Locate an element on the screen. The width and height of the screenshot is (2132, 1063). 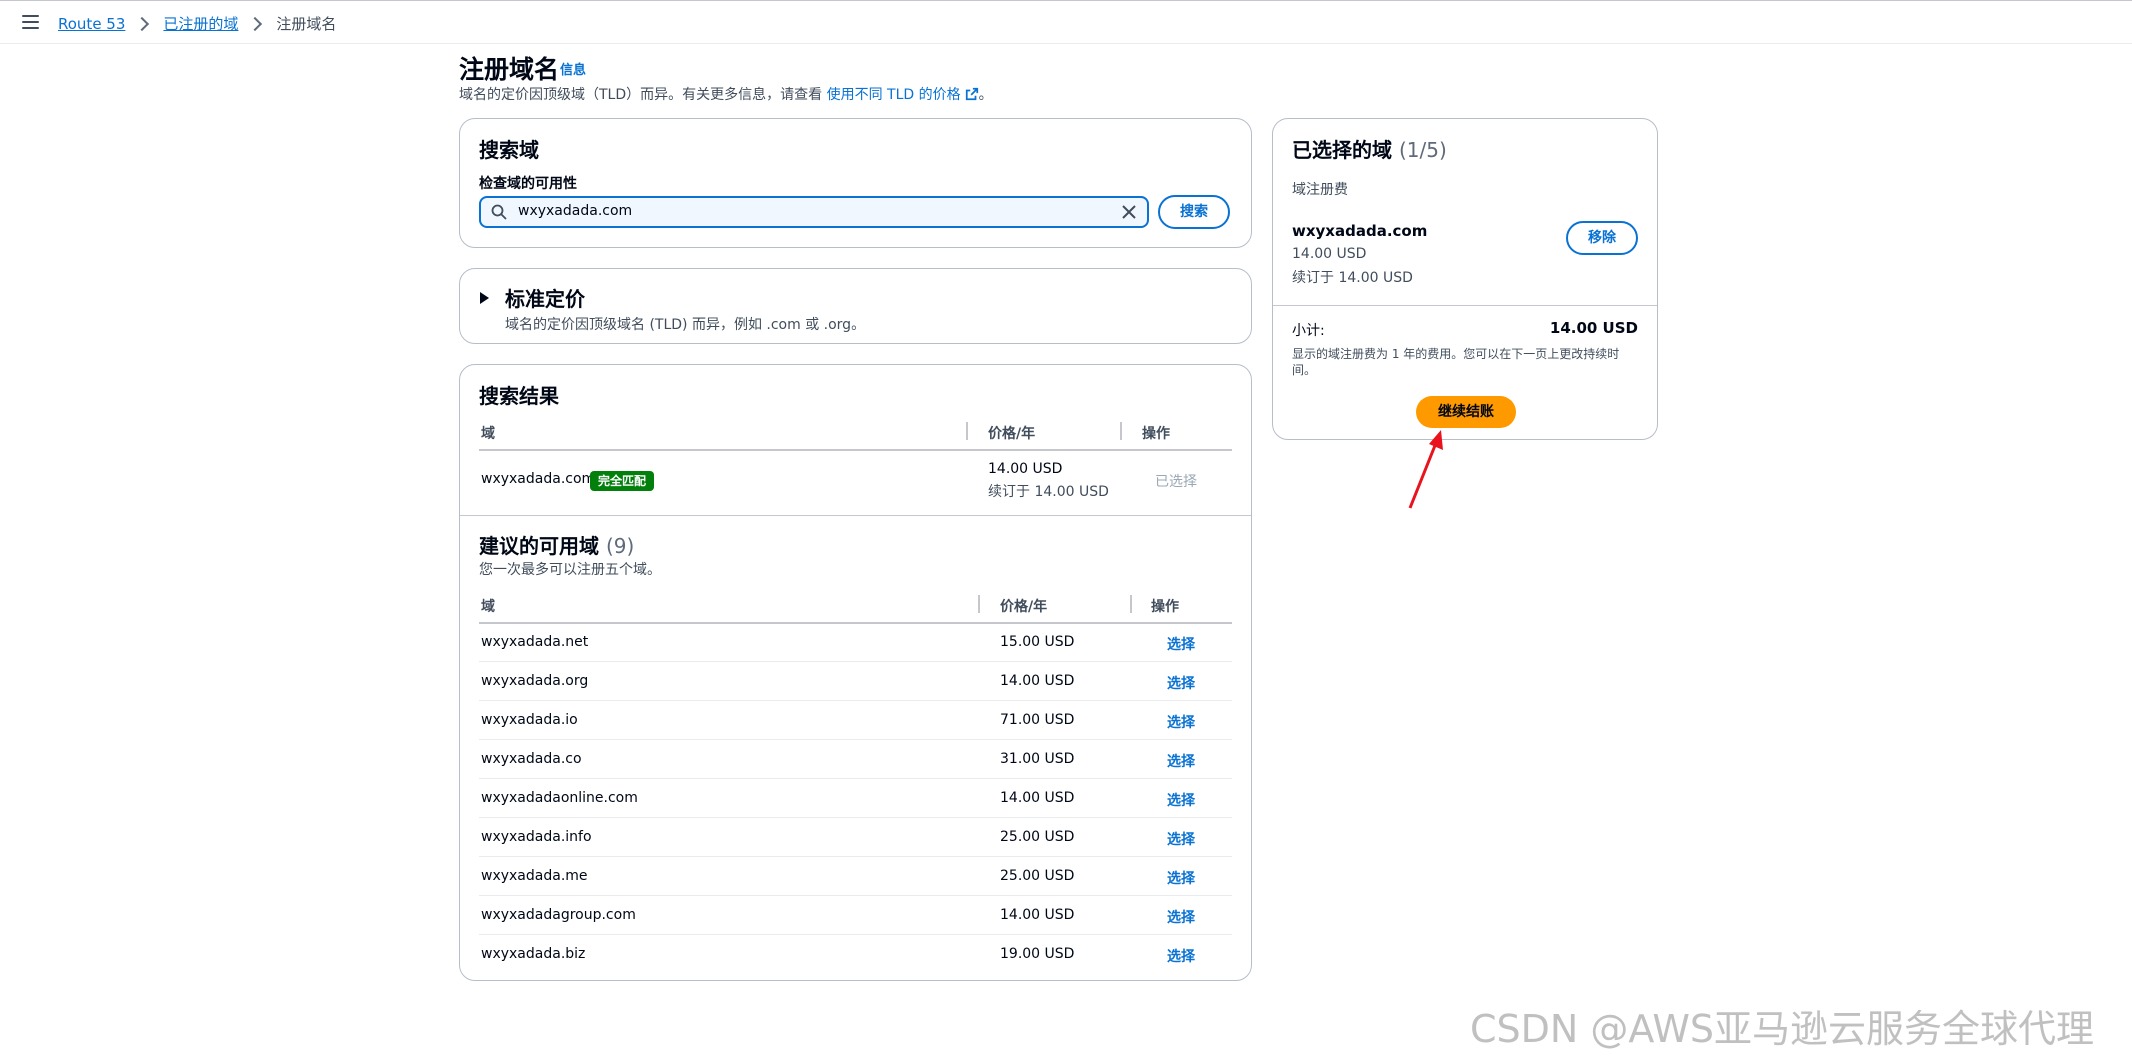
breadcrumb-registered-domains: 已注册的域 is located at coordinates (200, 23).